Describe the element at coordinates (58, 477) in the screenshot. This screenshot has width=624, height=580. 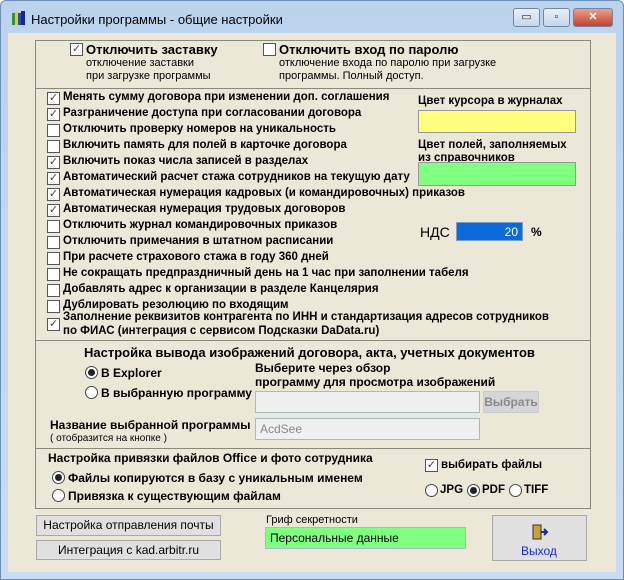
I see `copy-files-radio` at that location.